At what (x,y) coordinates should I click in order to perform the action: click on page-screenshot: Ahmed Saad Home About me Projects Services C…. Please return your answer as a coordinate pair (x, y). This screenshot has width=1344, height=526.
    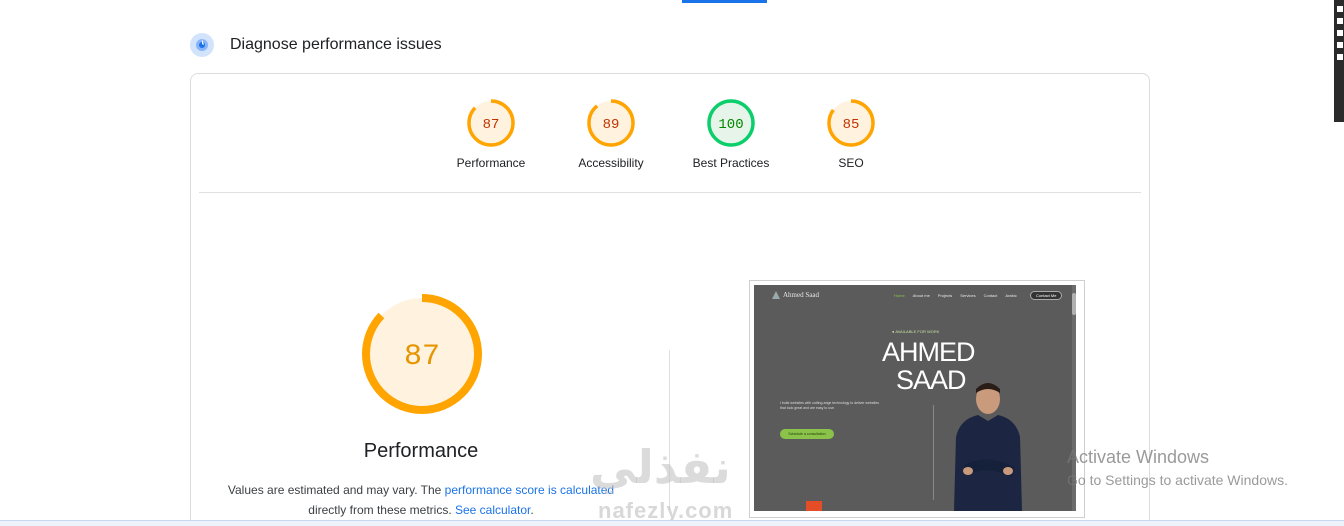
    Looking at the image, I should click on (915, 398).